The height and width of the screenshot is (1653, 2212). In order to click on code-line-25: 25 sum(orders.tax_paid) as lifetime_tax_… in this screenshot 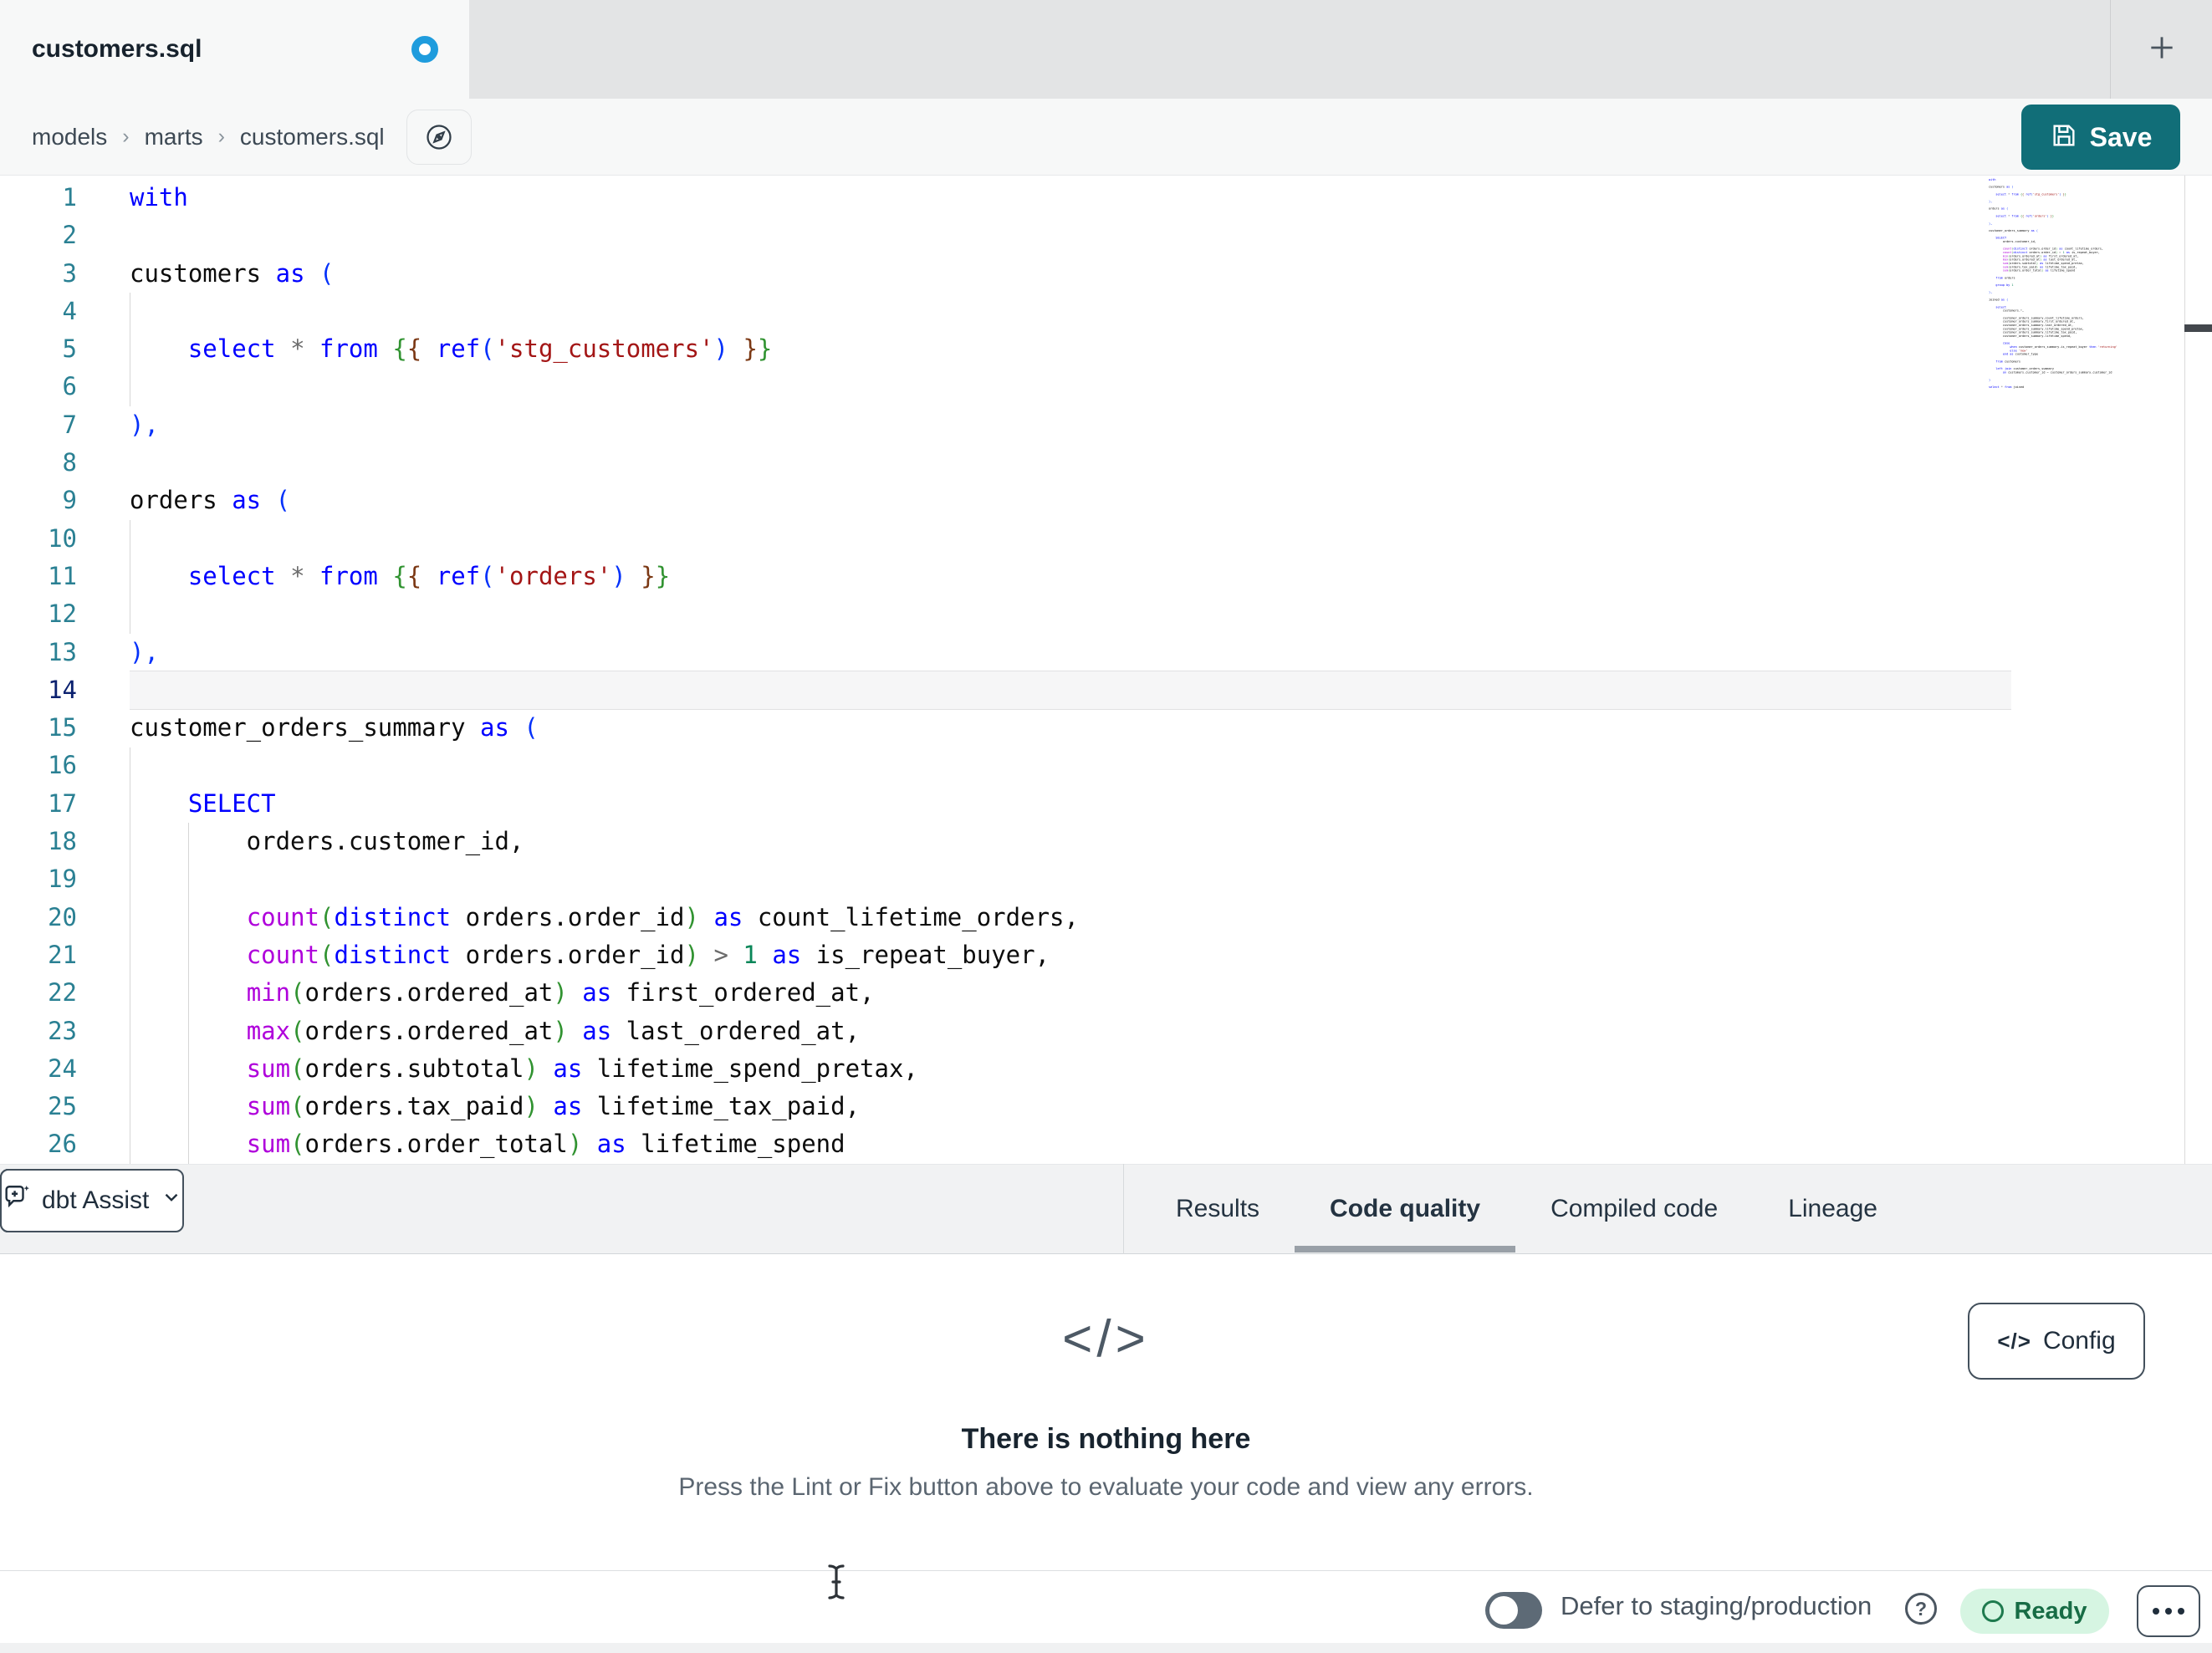, I will do `click(1106, 1106)`.